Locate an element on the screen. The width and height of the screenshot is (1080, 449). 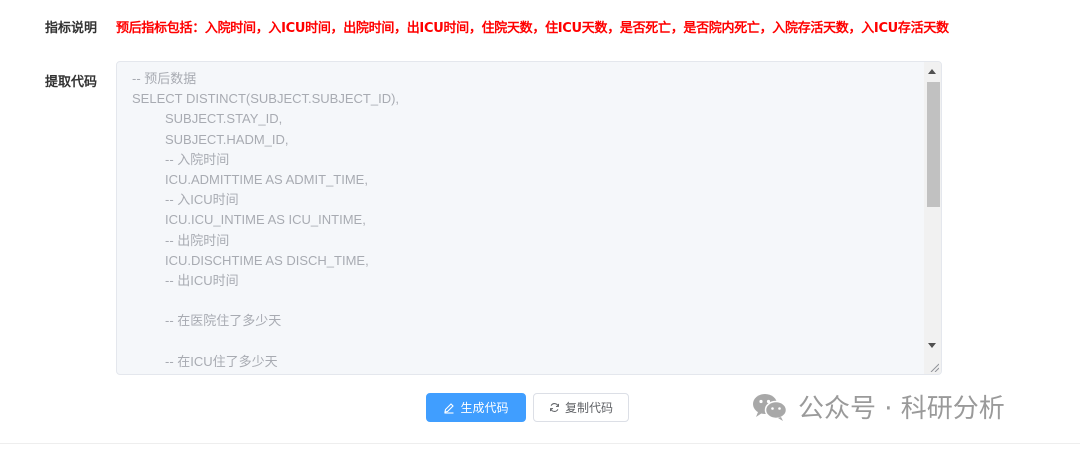
code-scrollbar is located at coordinates (932, 218).